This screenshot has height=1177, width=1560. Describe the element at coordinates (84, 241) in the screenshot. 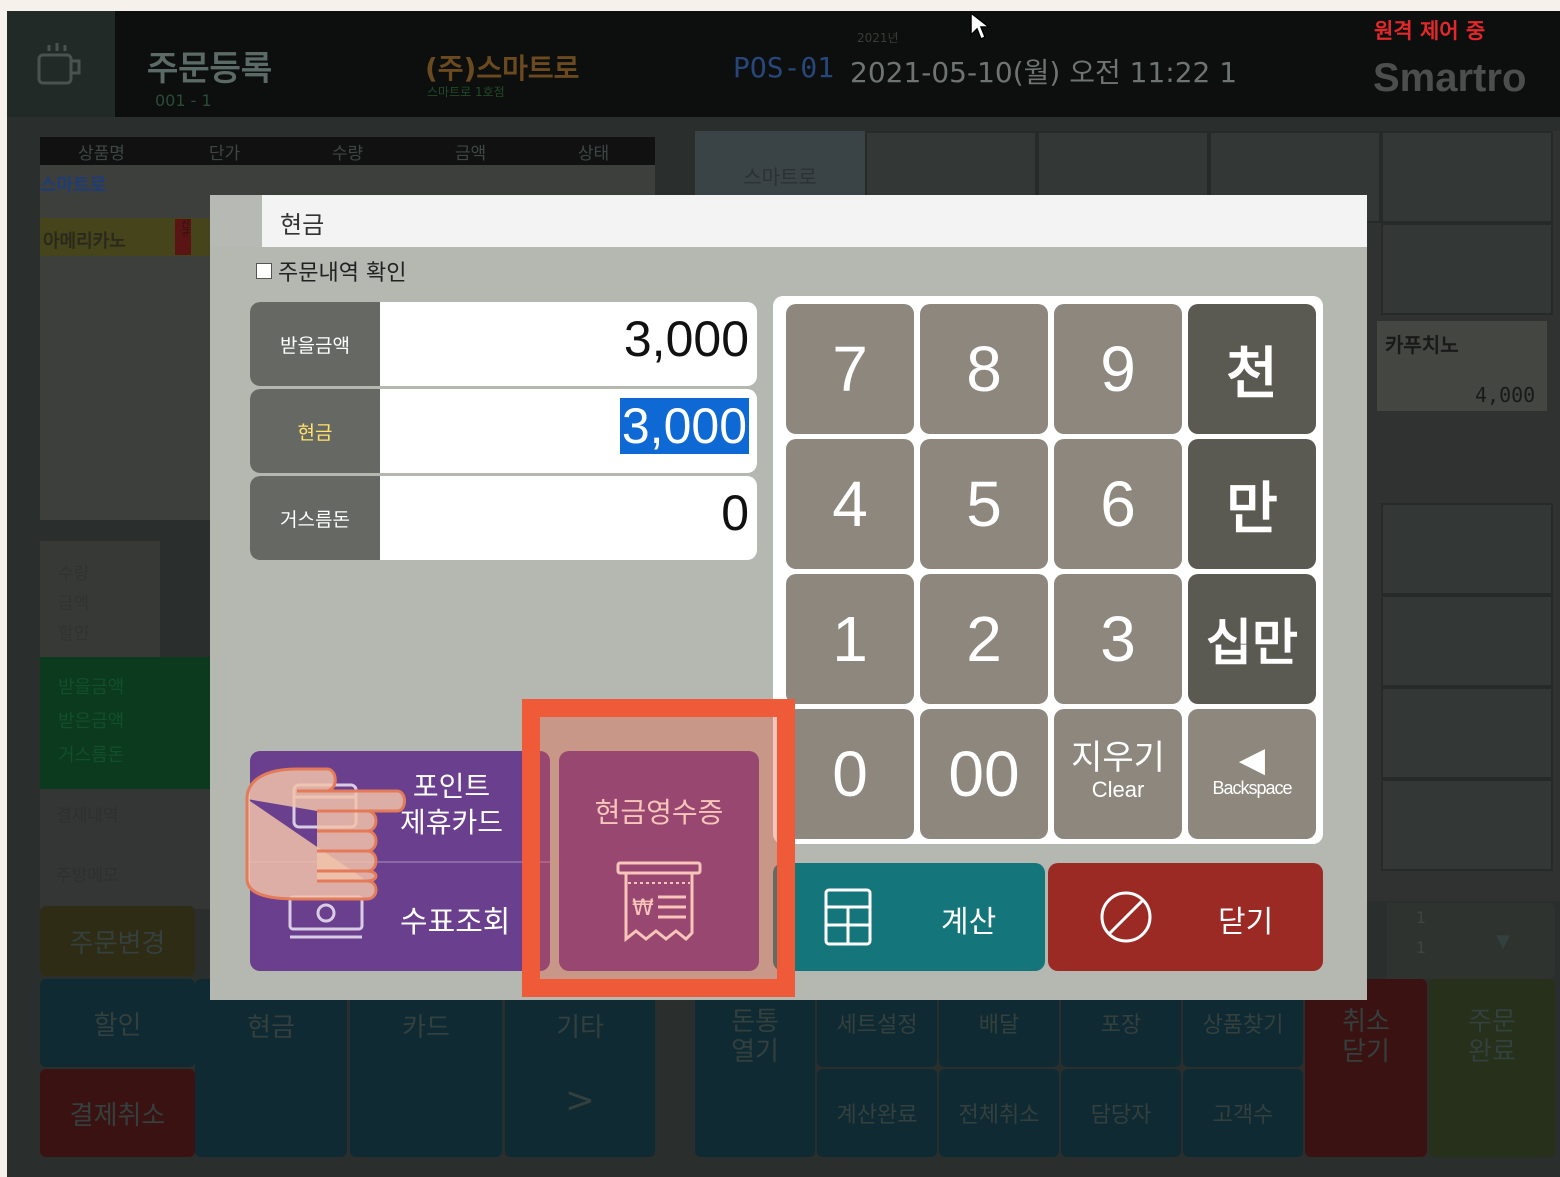

I see `table-row-label: 아메리카노` at that location.